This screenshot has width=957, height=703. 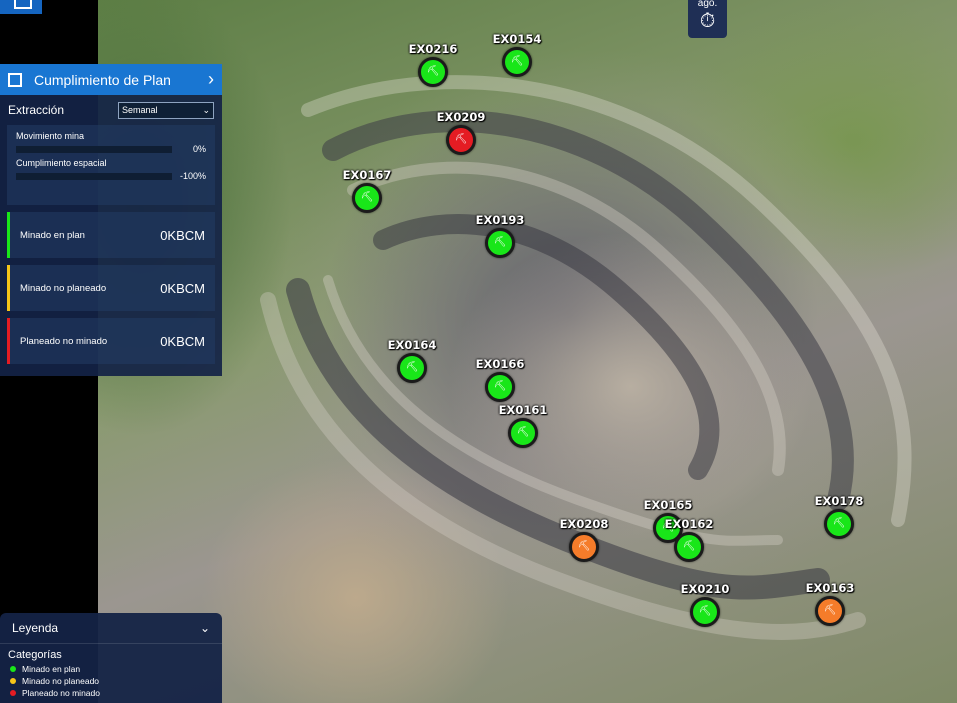 What do you see at coordinates (111, 110) in the screenshot?
I see `extraction-row: Extracción Semanal ⌄` at bounding box center [111, 110].